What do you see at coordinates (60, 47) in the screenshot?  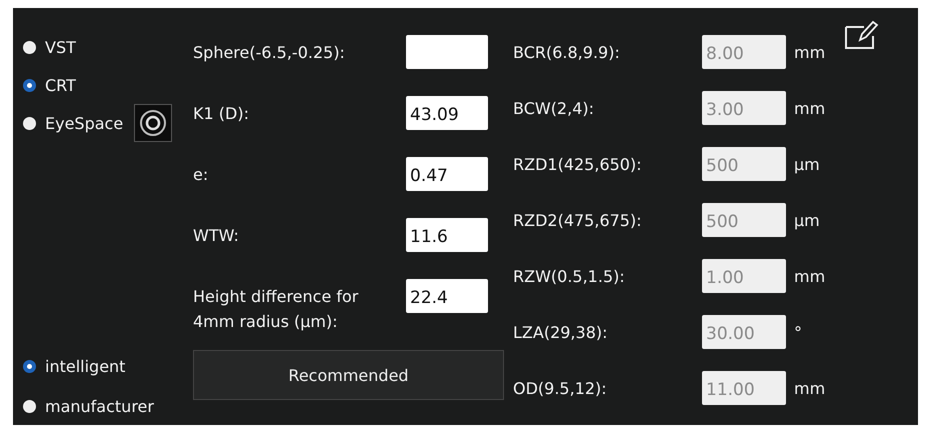 I see `radio-label: VST` at bounding box center [60, 47].